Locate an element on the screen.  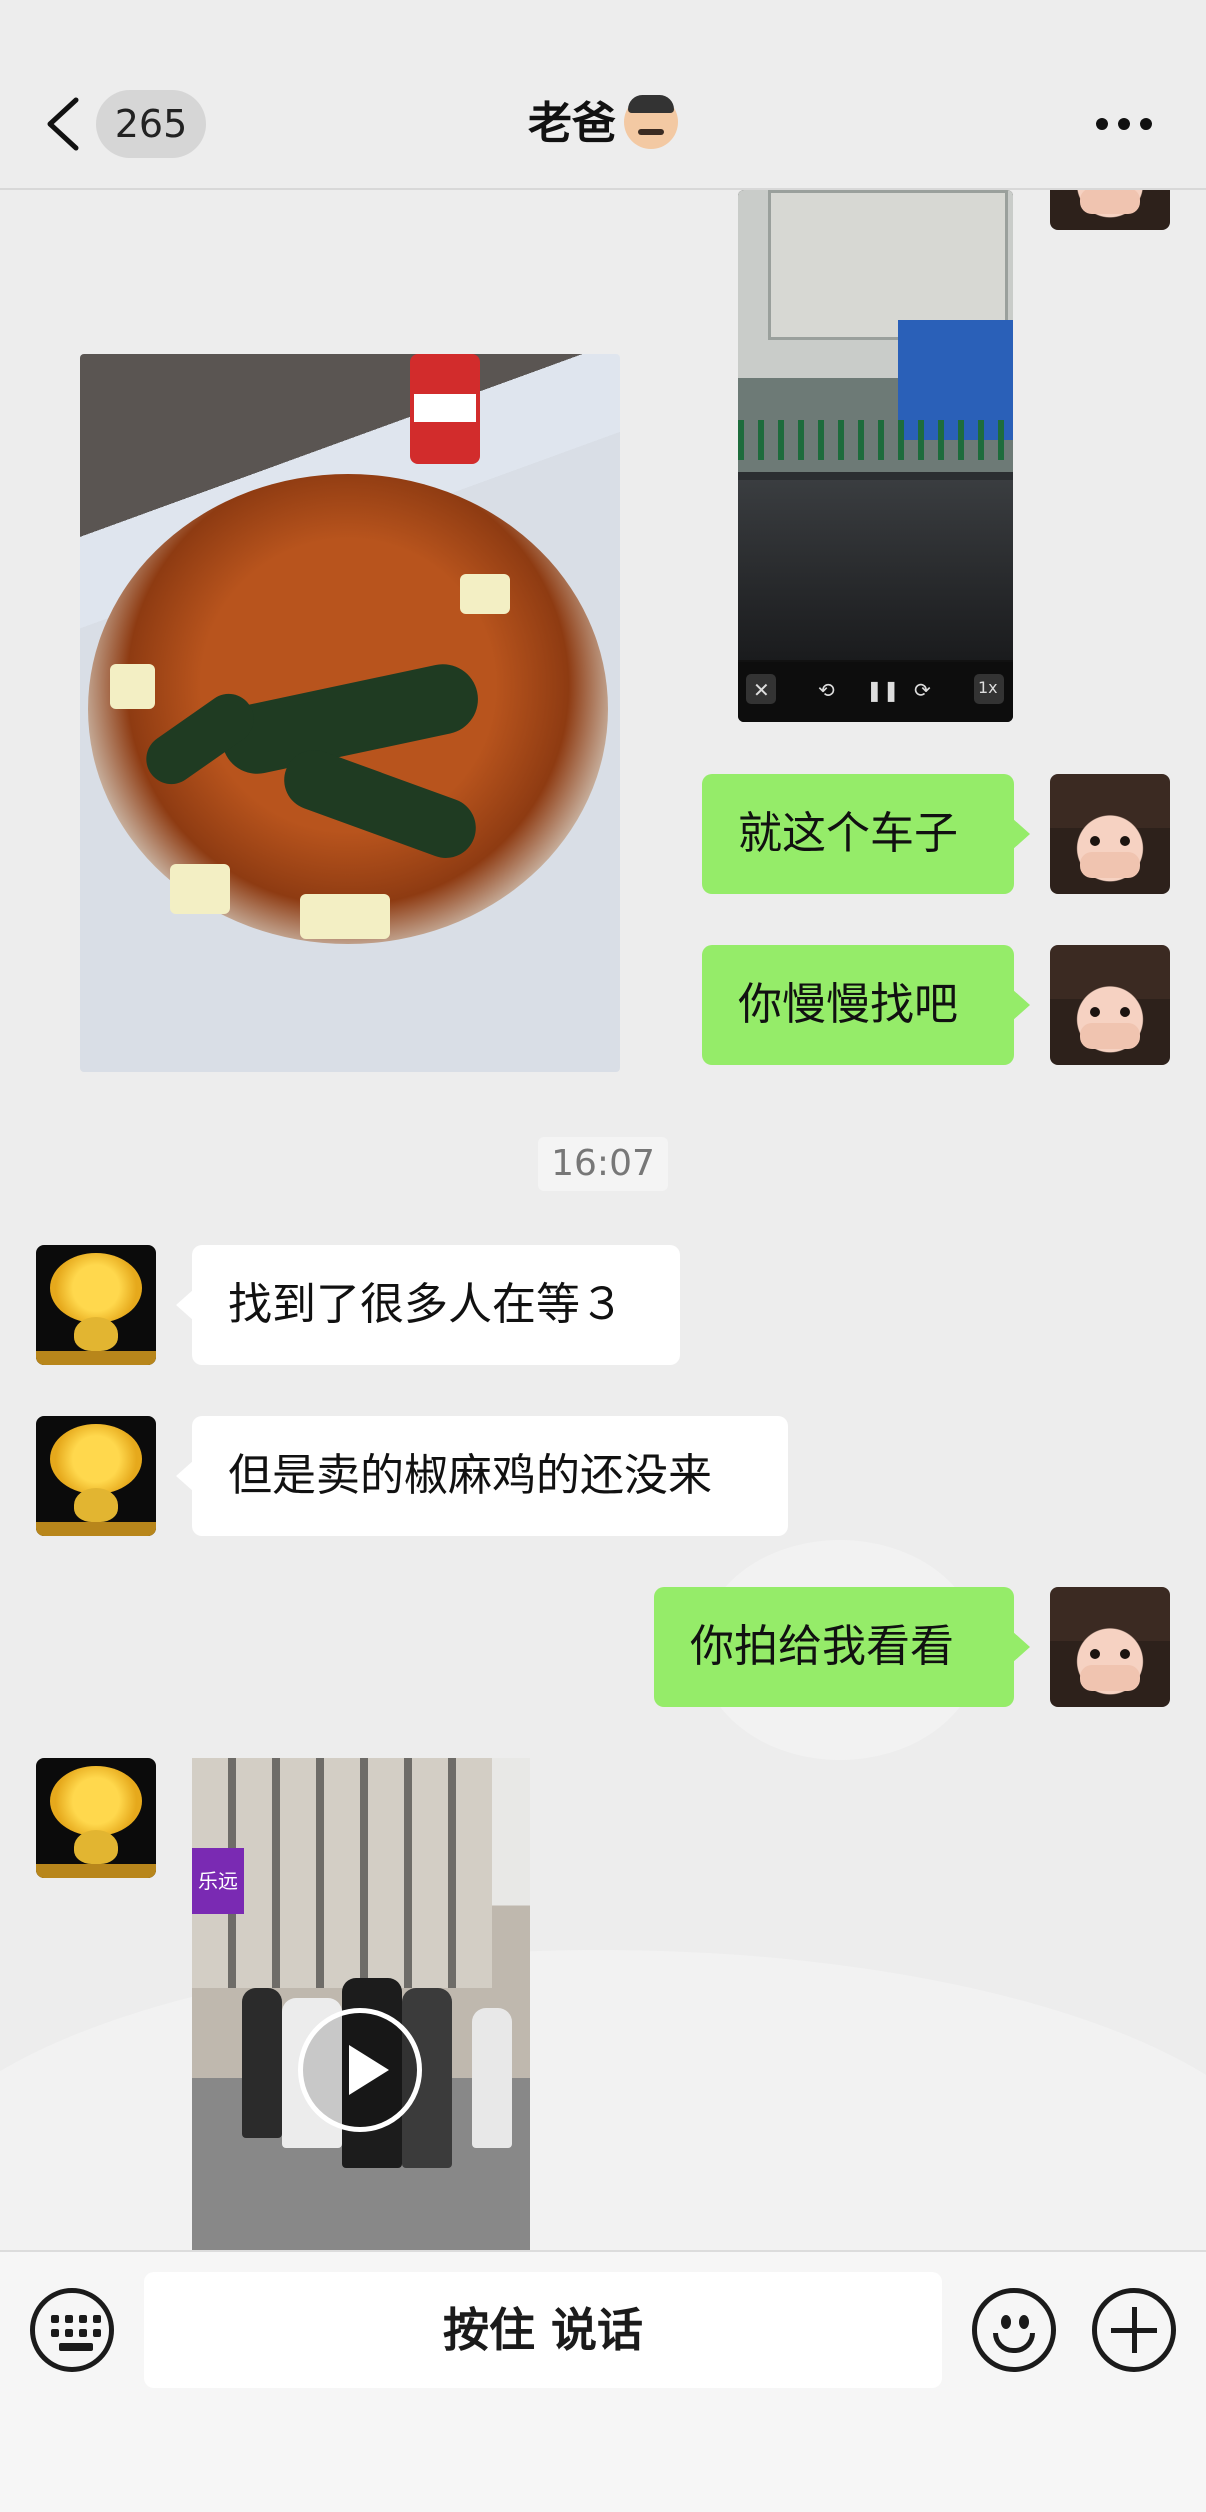
input-bar: 按住 说话 is located at coordinates (603, 2381).